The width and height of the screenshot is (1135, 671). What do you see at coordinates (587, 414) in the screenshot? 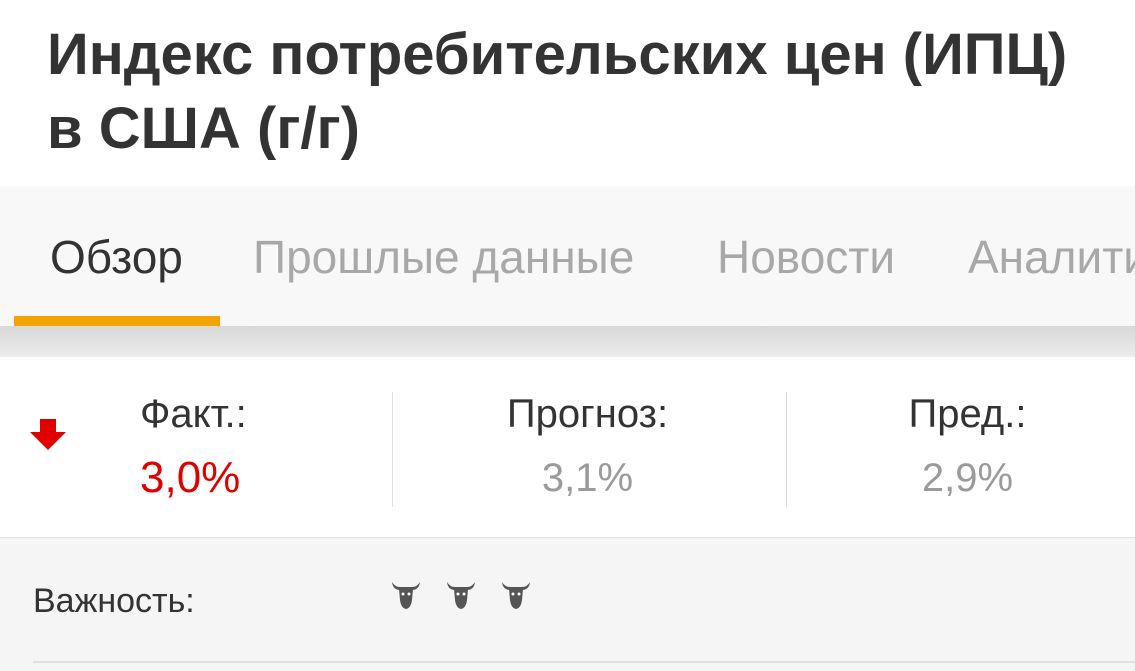
I see `forecast-label: Прогноз:` at bounding box center [587, 414].